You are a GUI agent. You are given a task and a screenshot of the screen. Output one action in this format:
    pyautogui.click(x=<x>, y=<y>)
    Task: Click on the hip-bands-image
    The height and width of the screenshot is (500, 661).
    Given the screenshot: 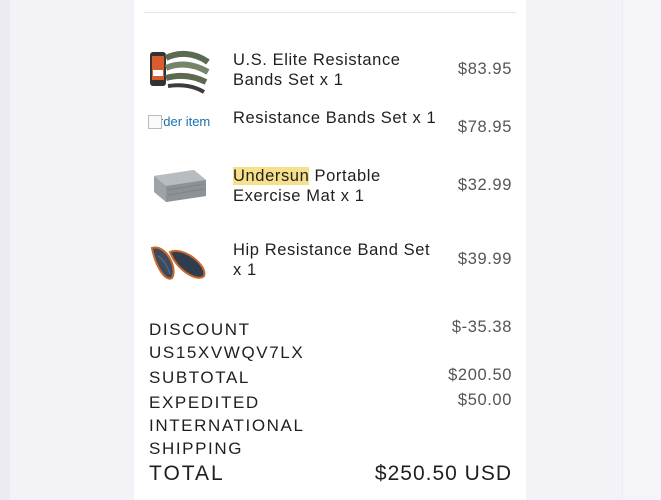 What is the action you would take?
    pyautogui.click(x=178, y=263)
    